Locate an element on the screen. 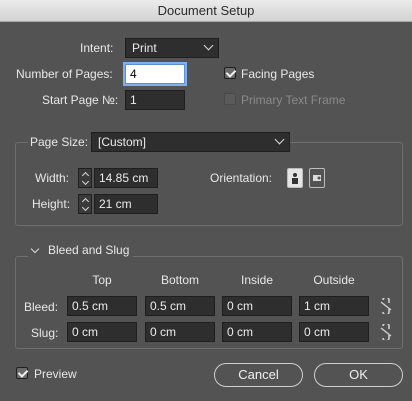  landscape-orientation-icon is located at coordinates (317, 178).